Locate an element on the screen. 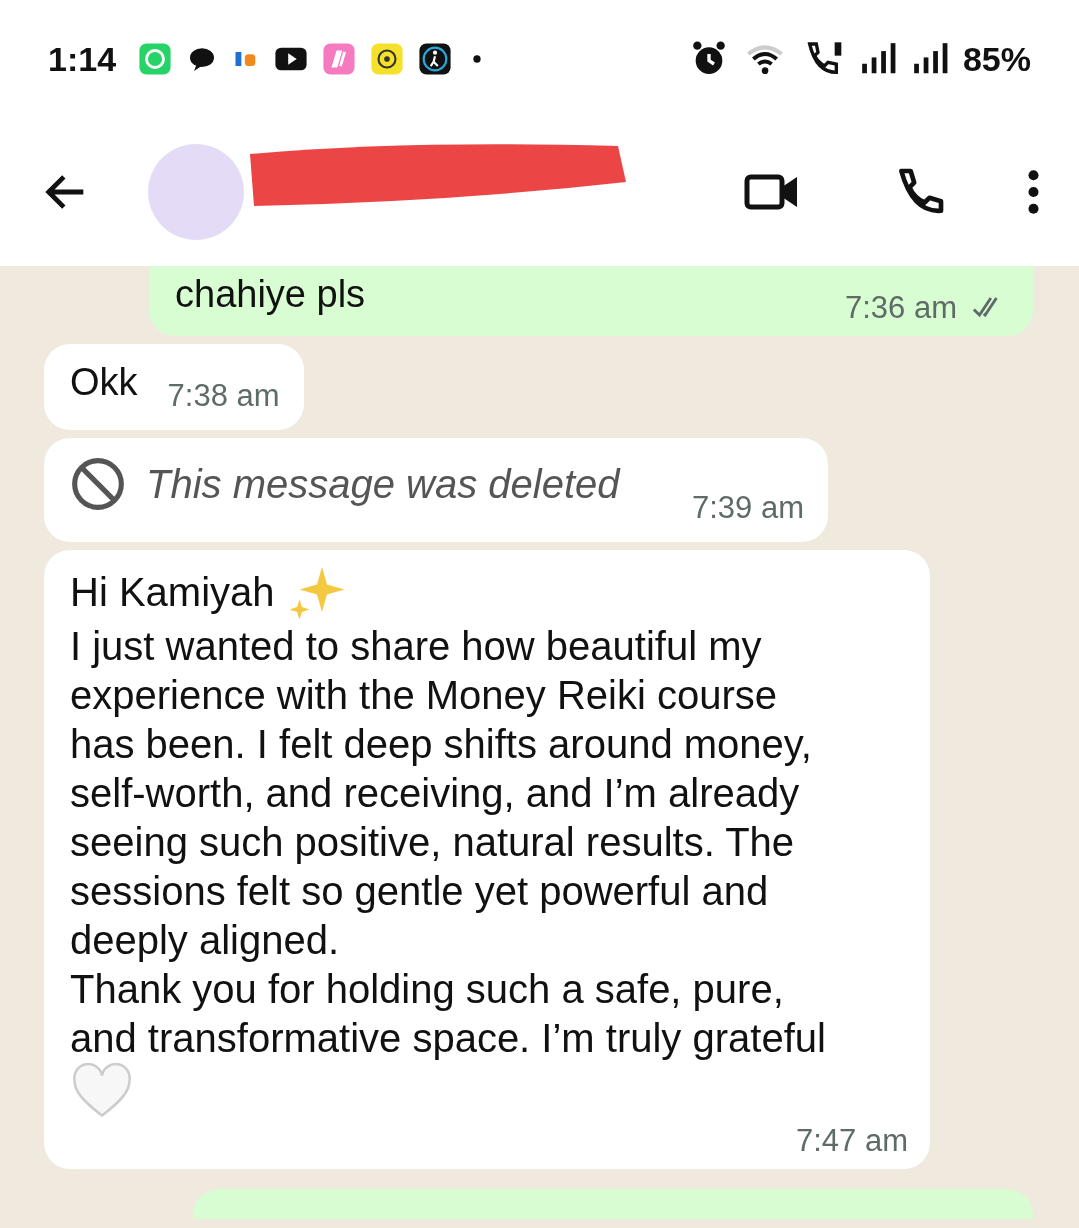 The width and height of the screenshot is (1079, 1228). message-time: 7:38 am is located at coordinates (223, 396).